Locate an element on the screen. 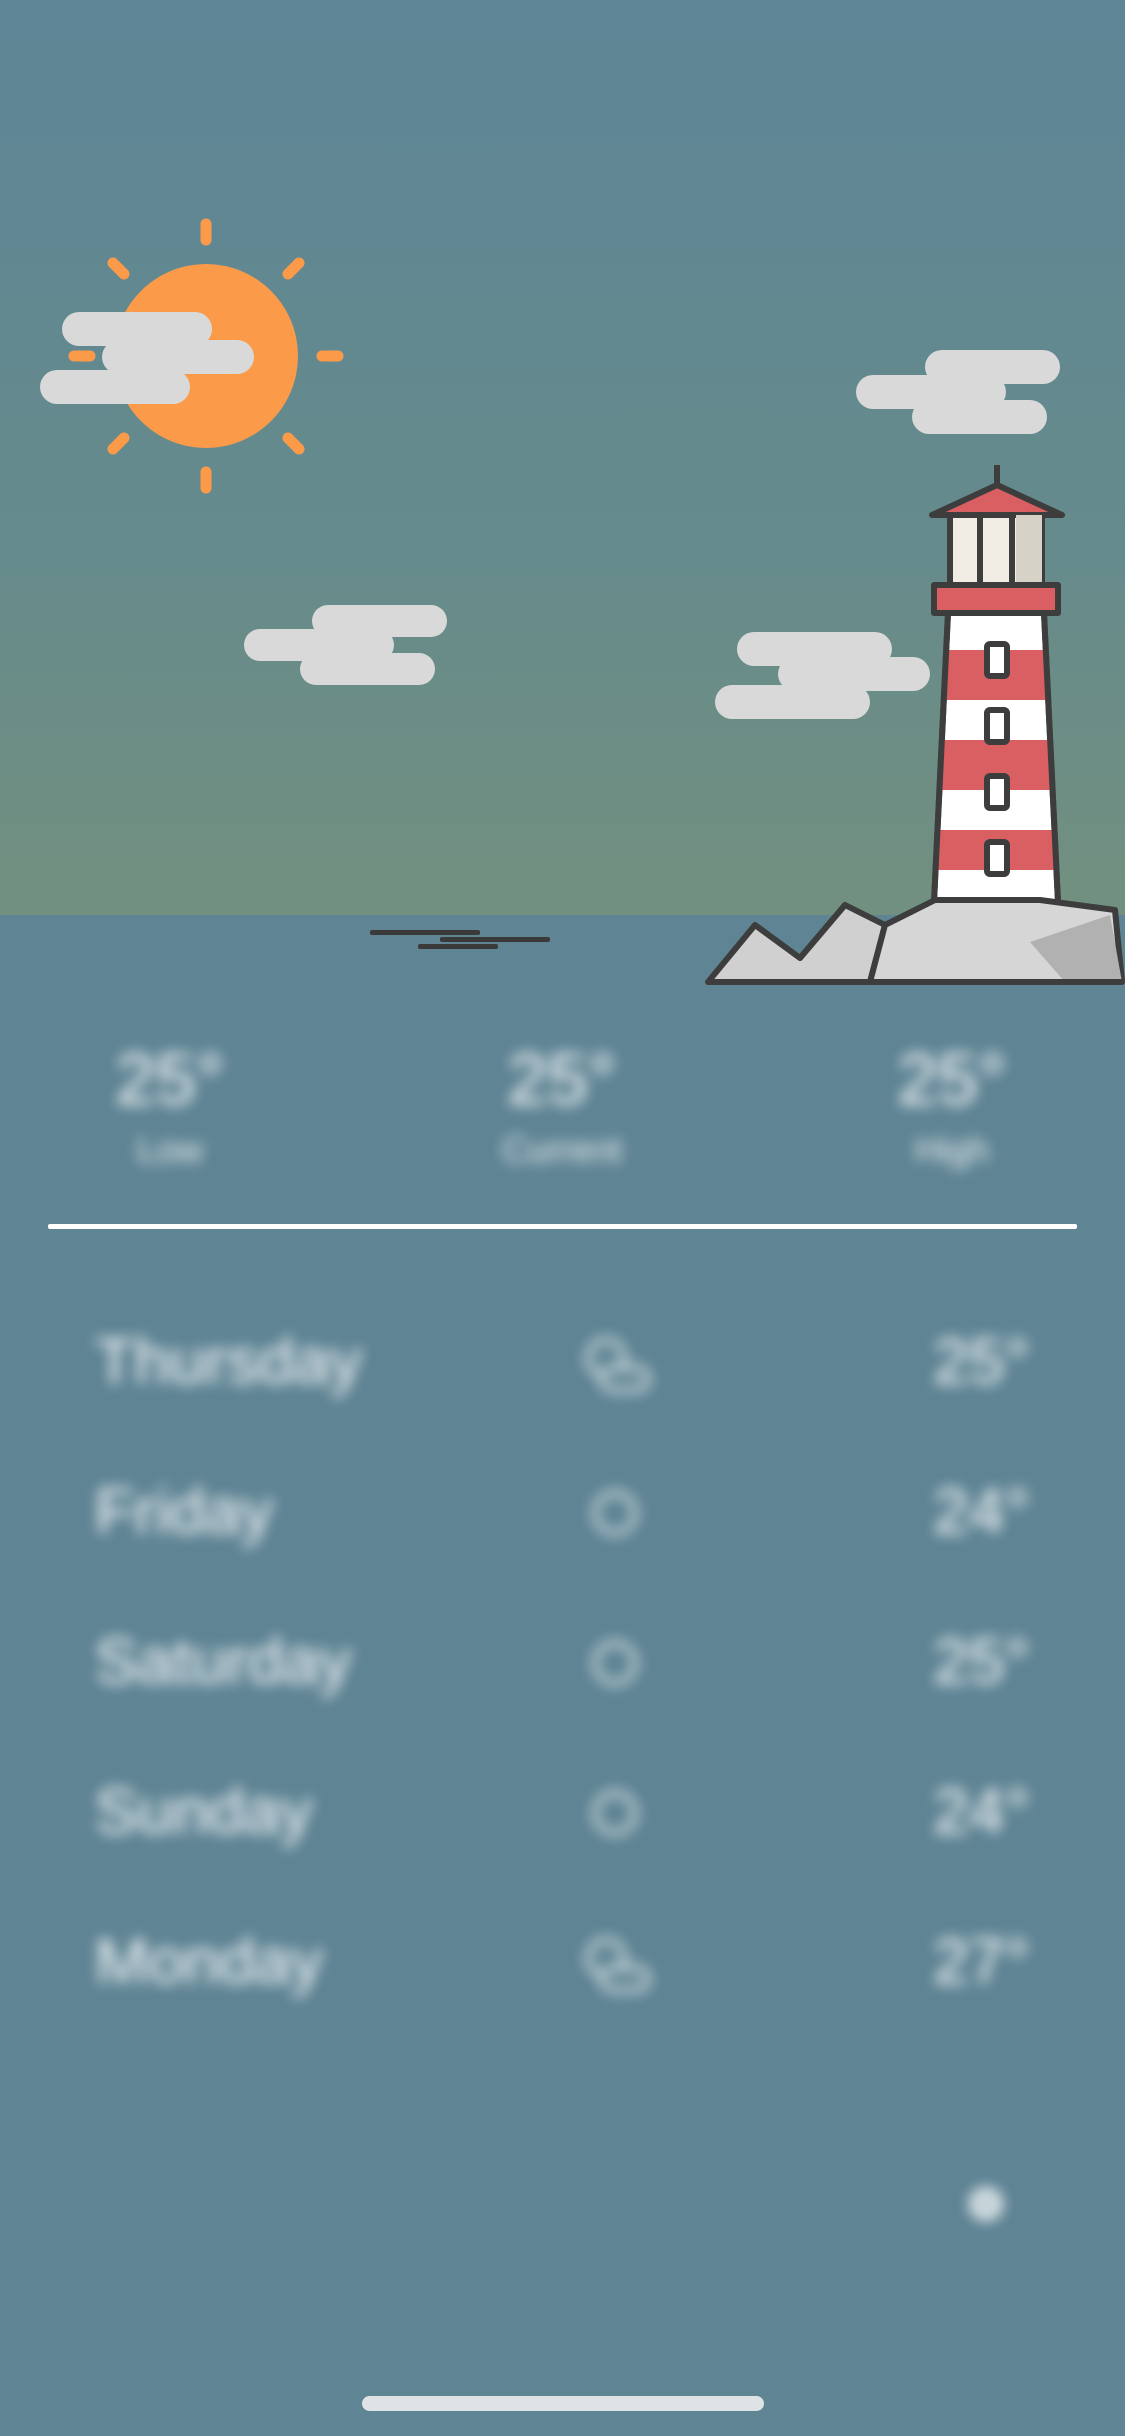 This screenshot has height=2436, width=1125. high-temp-value: 25° is located at coordinates (952, 1080).